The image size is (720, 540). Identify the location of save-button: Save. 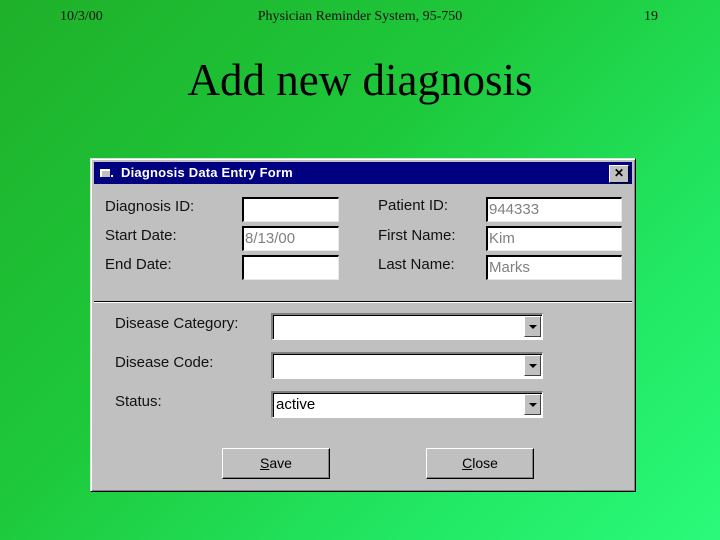
(276, 463).